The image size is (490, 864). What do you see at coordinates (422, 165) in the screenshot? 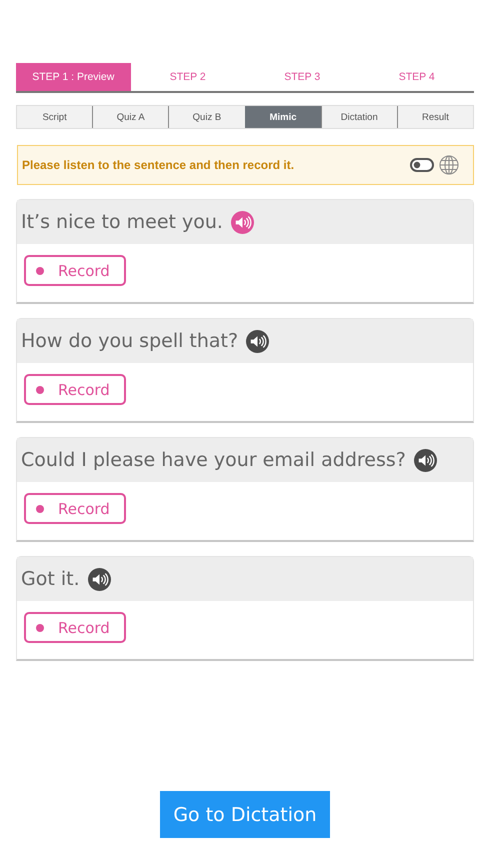
I see `toggle-switch` at bounding box center [422, 165].